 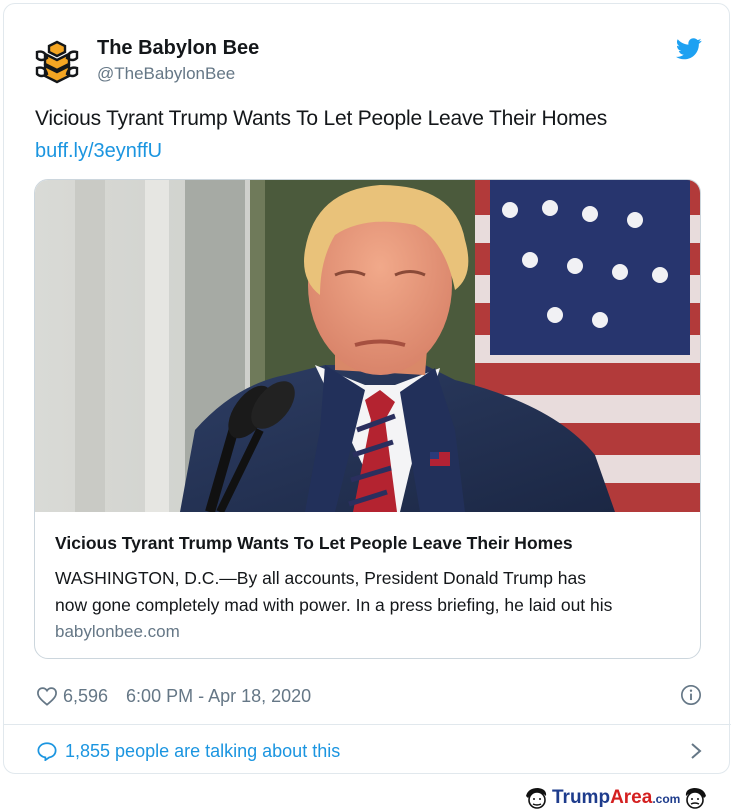 I want to click on chevron-right-icon, so click(x=696, y=751).